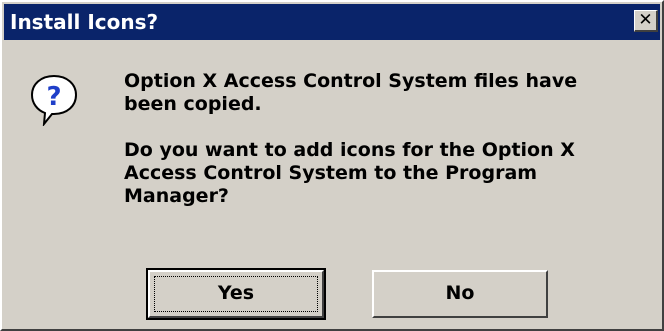 This screenshot has width=664, height=331. What do you see at coordinates (84, 22) in the screenshot?
I see `window-title: Install Icons?` at bounding box center [84, 22].